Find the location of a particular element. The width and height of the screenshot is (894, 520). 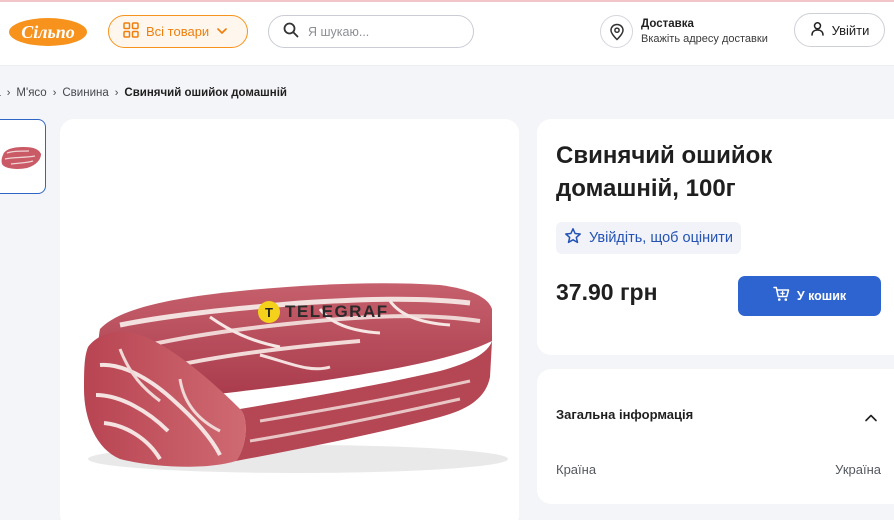

product-title: Свинячий ошийок домашній, 100г is located at coordinates (664, 172).